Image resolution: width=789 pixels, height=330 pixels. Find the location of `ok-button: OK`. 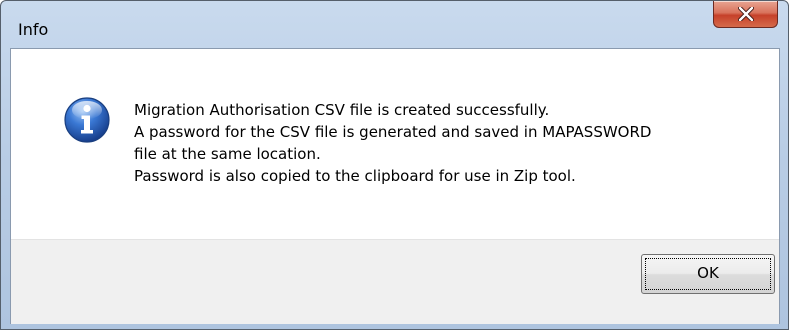

ok-button: OK is located at coordinates (708, 274).